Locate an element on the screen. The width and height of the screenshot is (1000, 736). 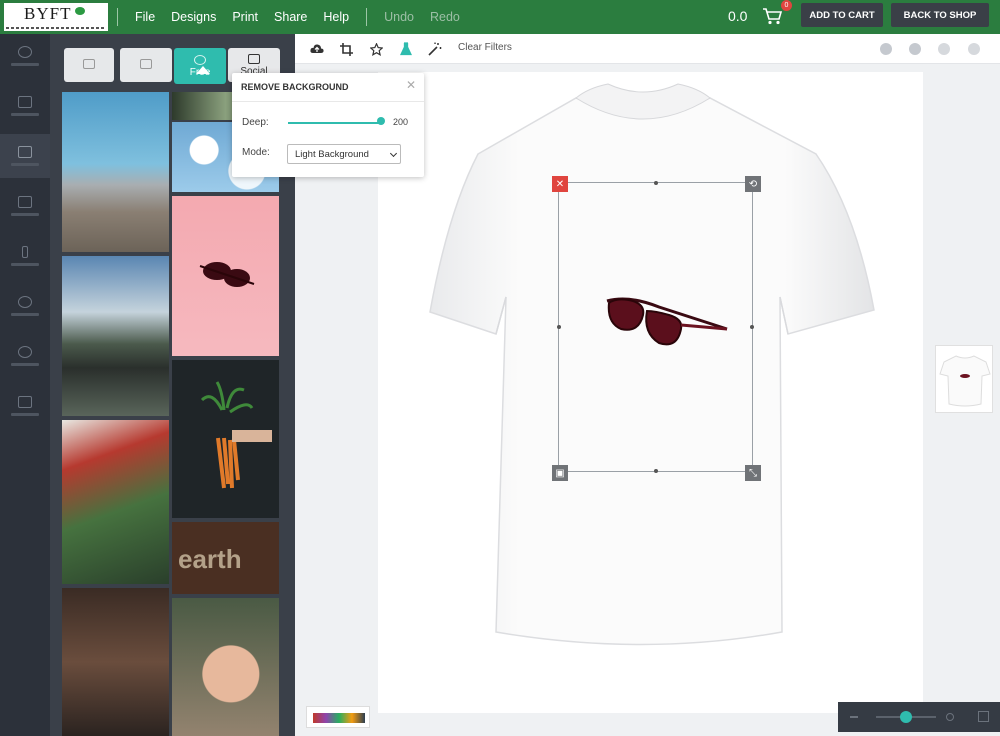
rail-item-layers is located at coordinates (25, 356).